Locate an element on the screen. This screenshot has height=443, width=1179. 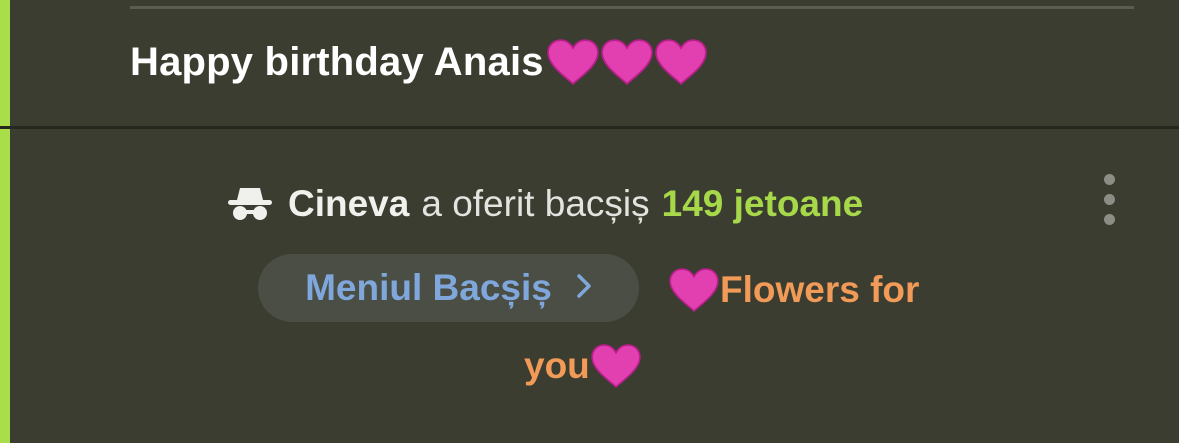
tip-notification: Cineva a oferit bacșiș 149 jetoane is located at coordinates (544, 204).